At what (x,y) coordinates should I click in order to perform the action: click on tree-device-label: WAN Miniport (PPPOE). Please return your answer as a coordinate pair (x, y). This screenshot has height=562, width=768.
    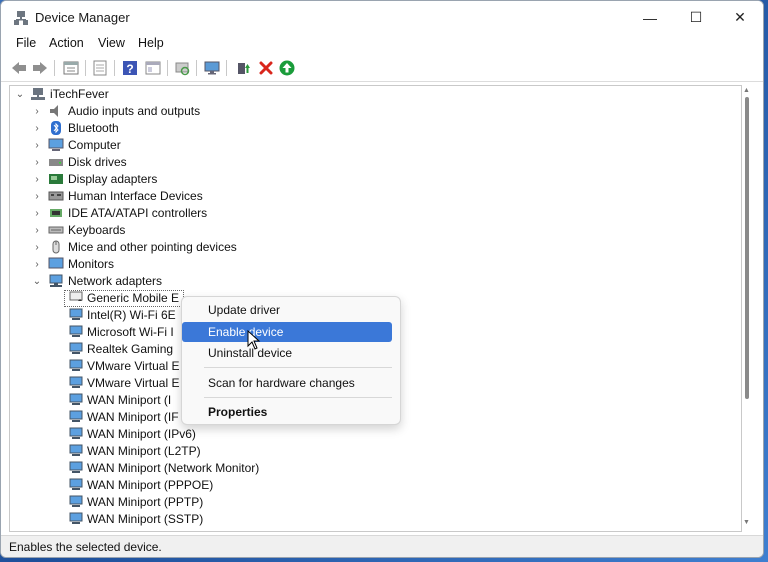
    Looking at the image, I should click on (150, 485).